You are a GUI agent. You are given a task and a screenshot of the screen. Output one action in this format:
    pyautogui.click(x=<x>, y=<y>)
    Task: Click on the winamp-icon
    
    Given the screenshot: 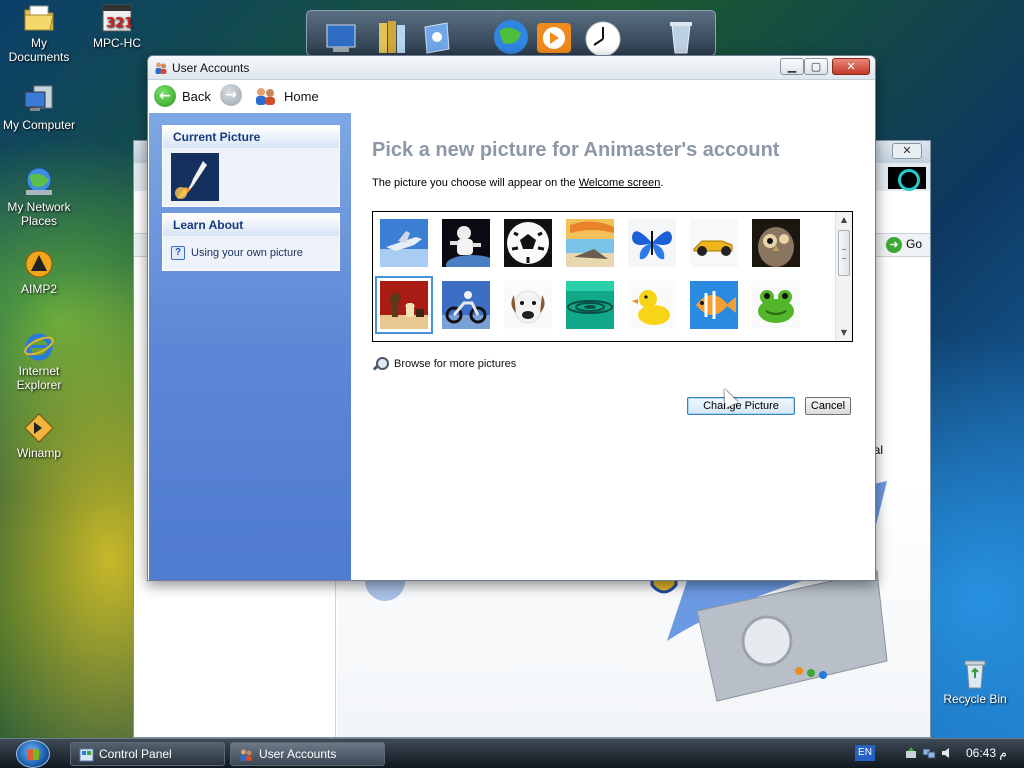 What is the action you would take?
    pyautogui.click(x=39, y=428)
    